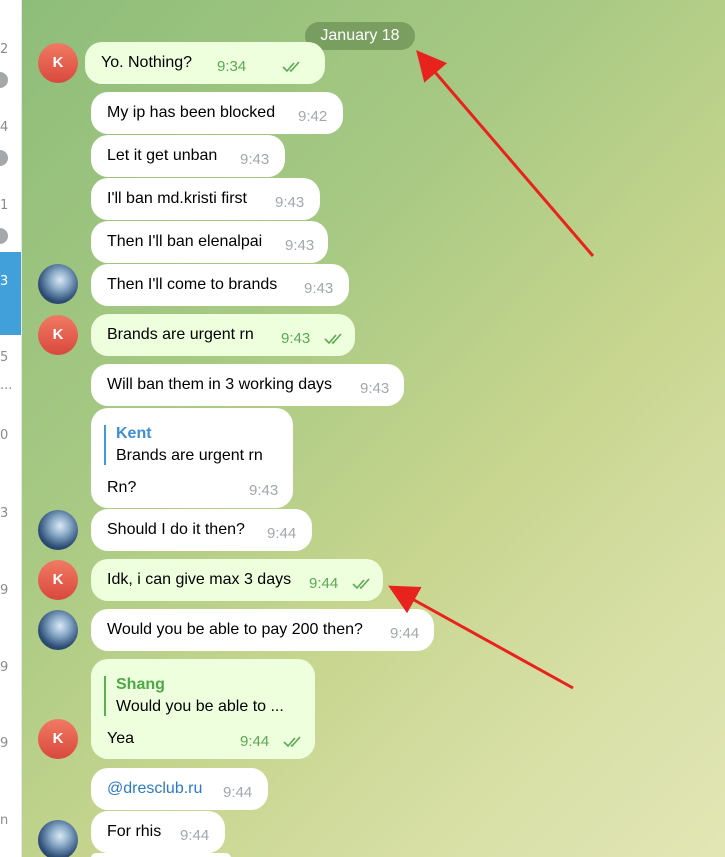  Describe the element at coordinates (4, 205) in the screenshot. I see `chat-list-count: 1` at that location.